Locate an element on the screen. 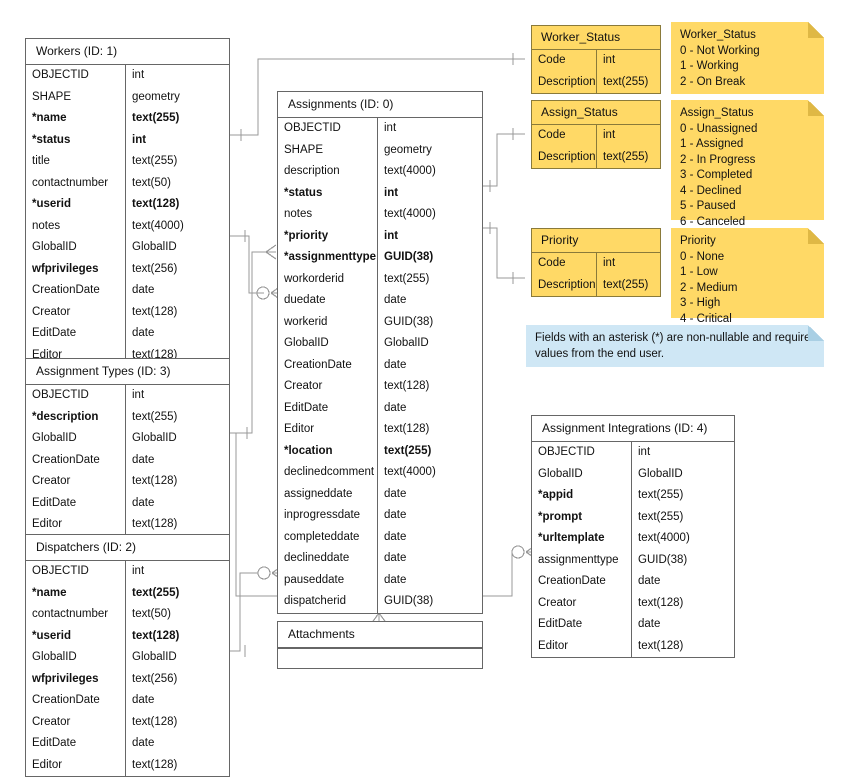 Image resolution: width=850 pixels, height=783 pixels. field-name: inprogressdate is located at coordinates (328, 516).